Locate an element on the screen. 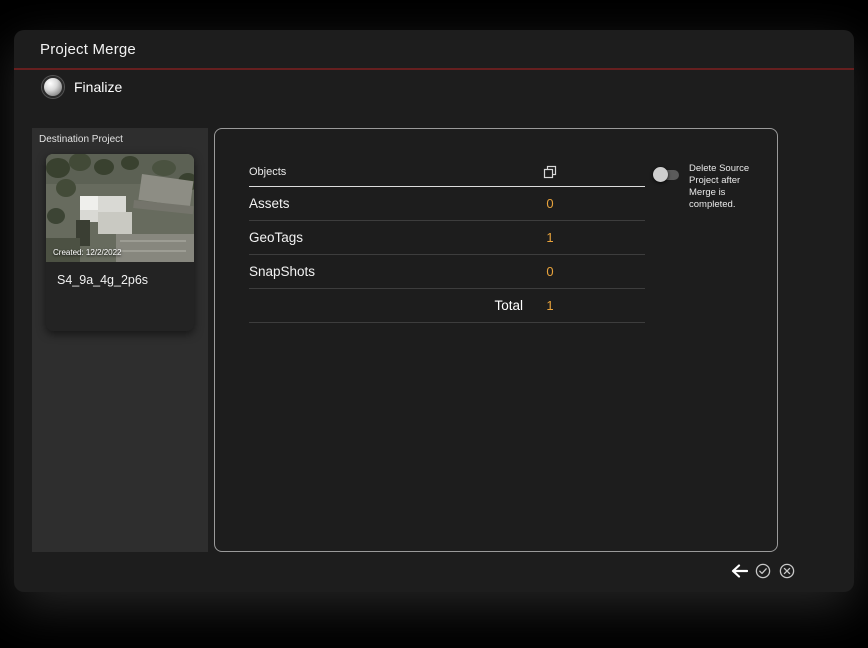 The width and height of the screenshot is (868, 648). finalize-step: Finalize is located at coordinates (82, 87).